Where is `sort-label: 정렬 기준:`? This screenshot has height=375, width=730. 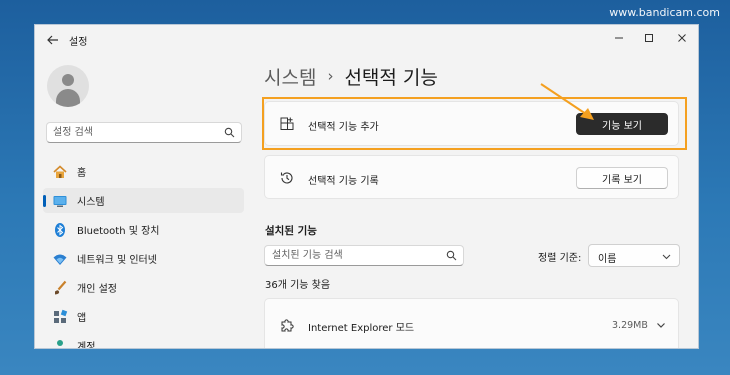 sort-label: 정렬 기준: is located at coordinates (560, 258).